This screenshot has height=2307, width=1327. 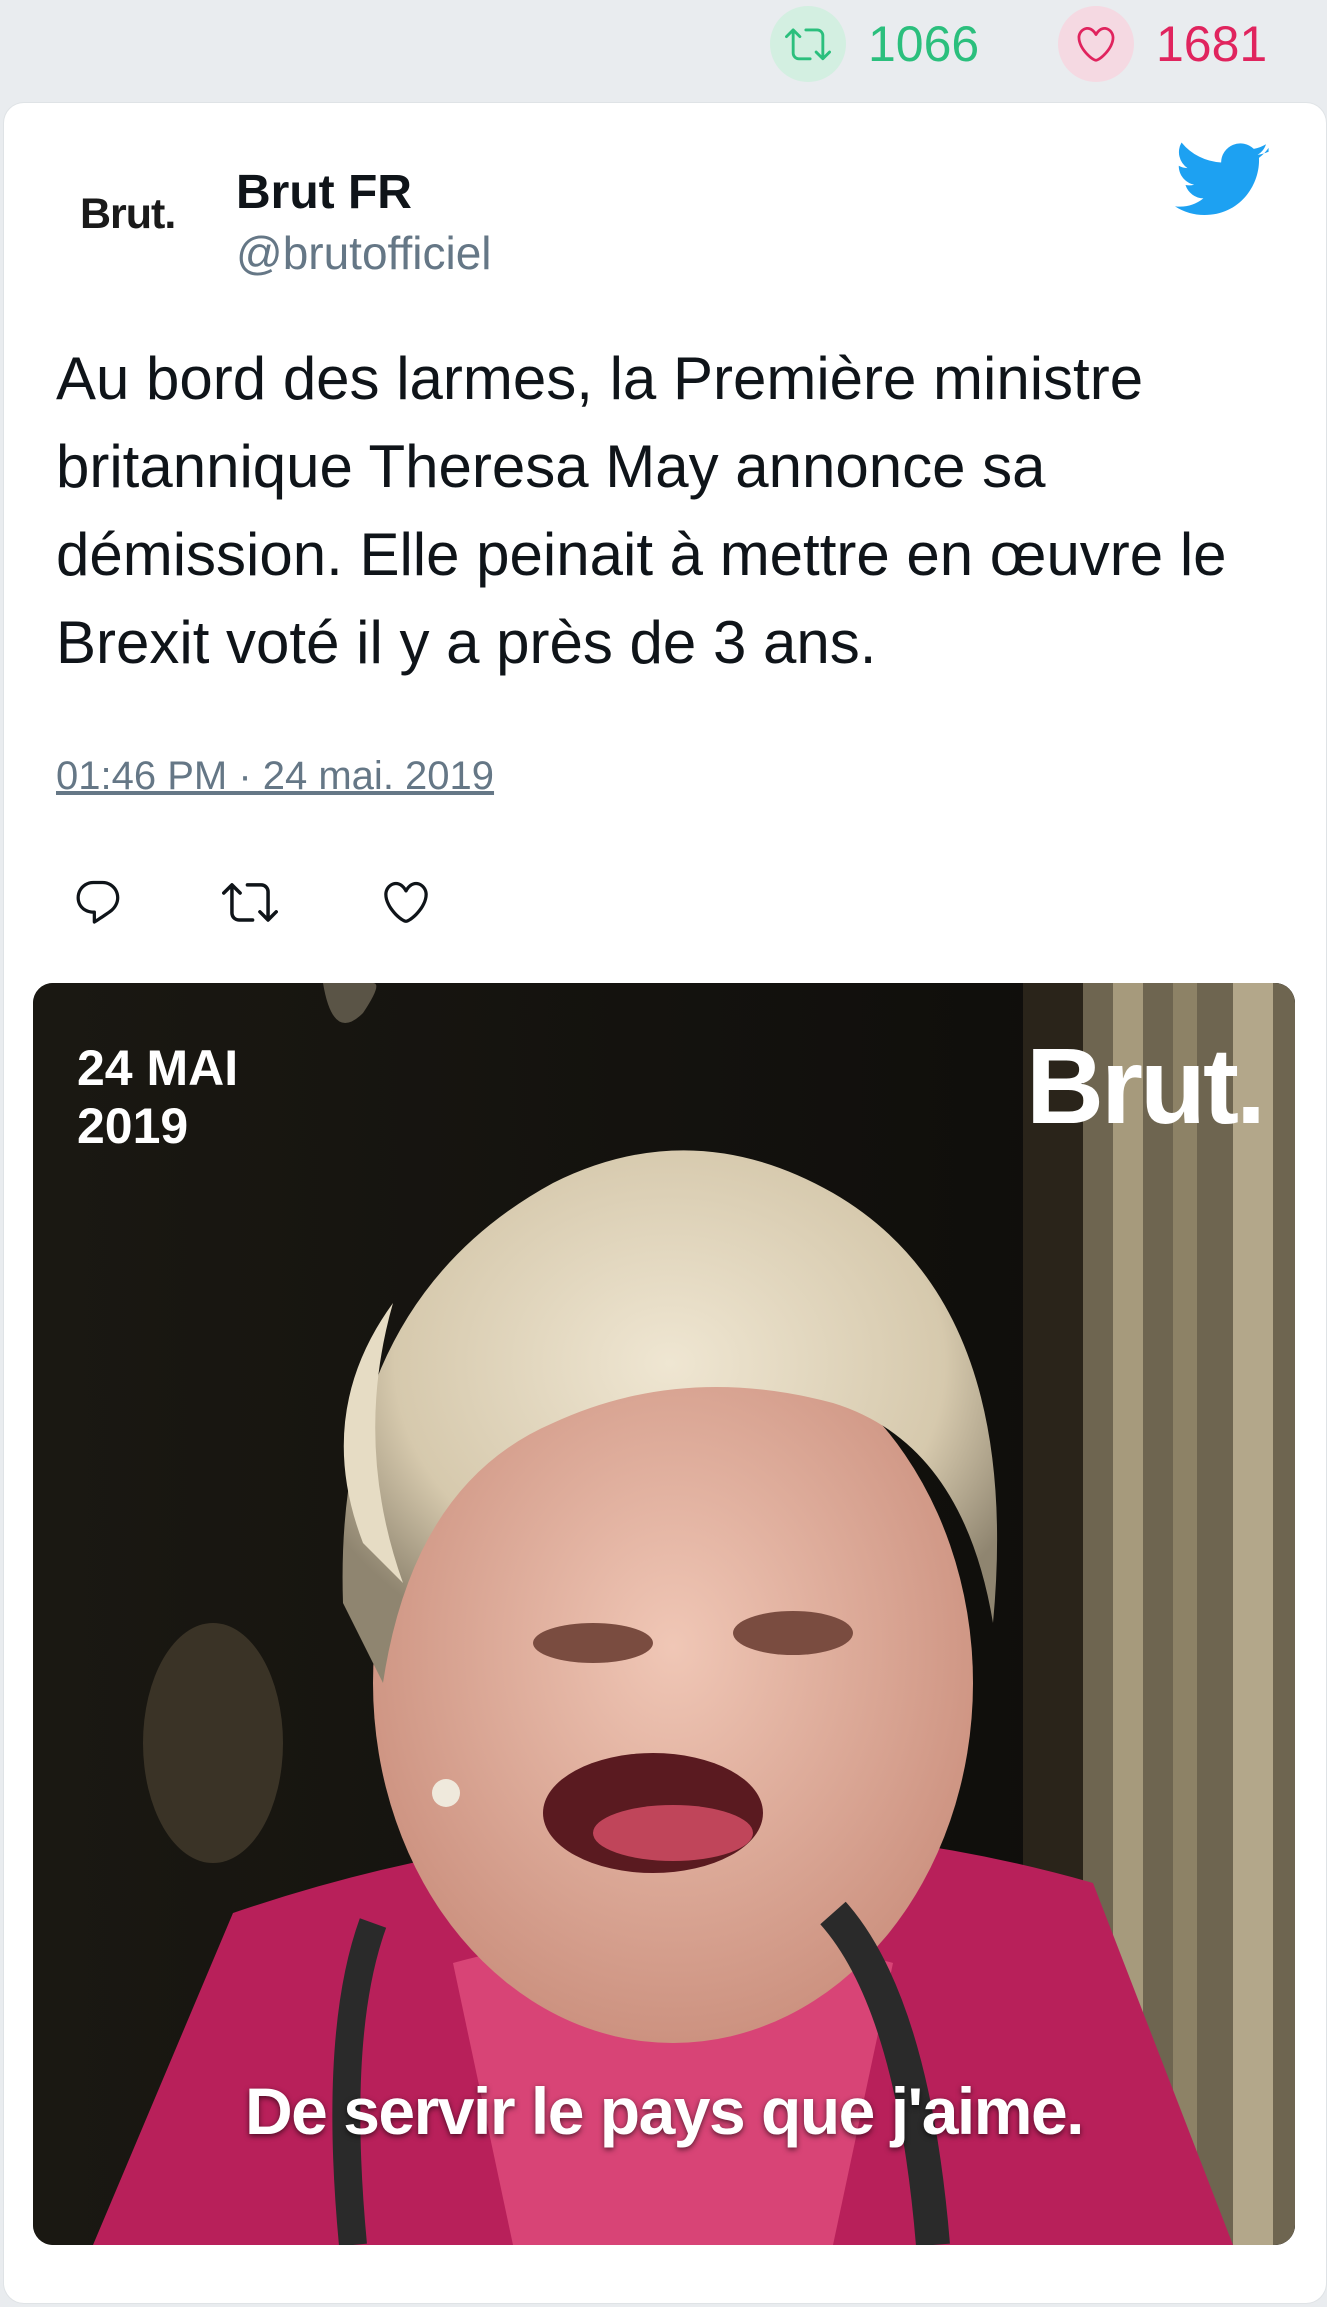 What do you see at coordinates (128, 214) in the screenshot?
I see `avatar: Brut.` at bounding box center [128, 214].